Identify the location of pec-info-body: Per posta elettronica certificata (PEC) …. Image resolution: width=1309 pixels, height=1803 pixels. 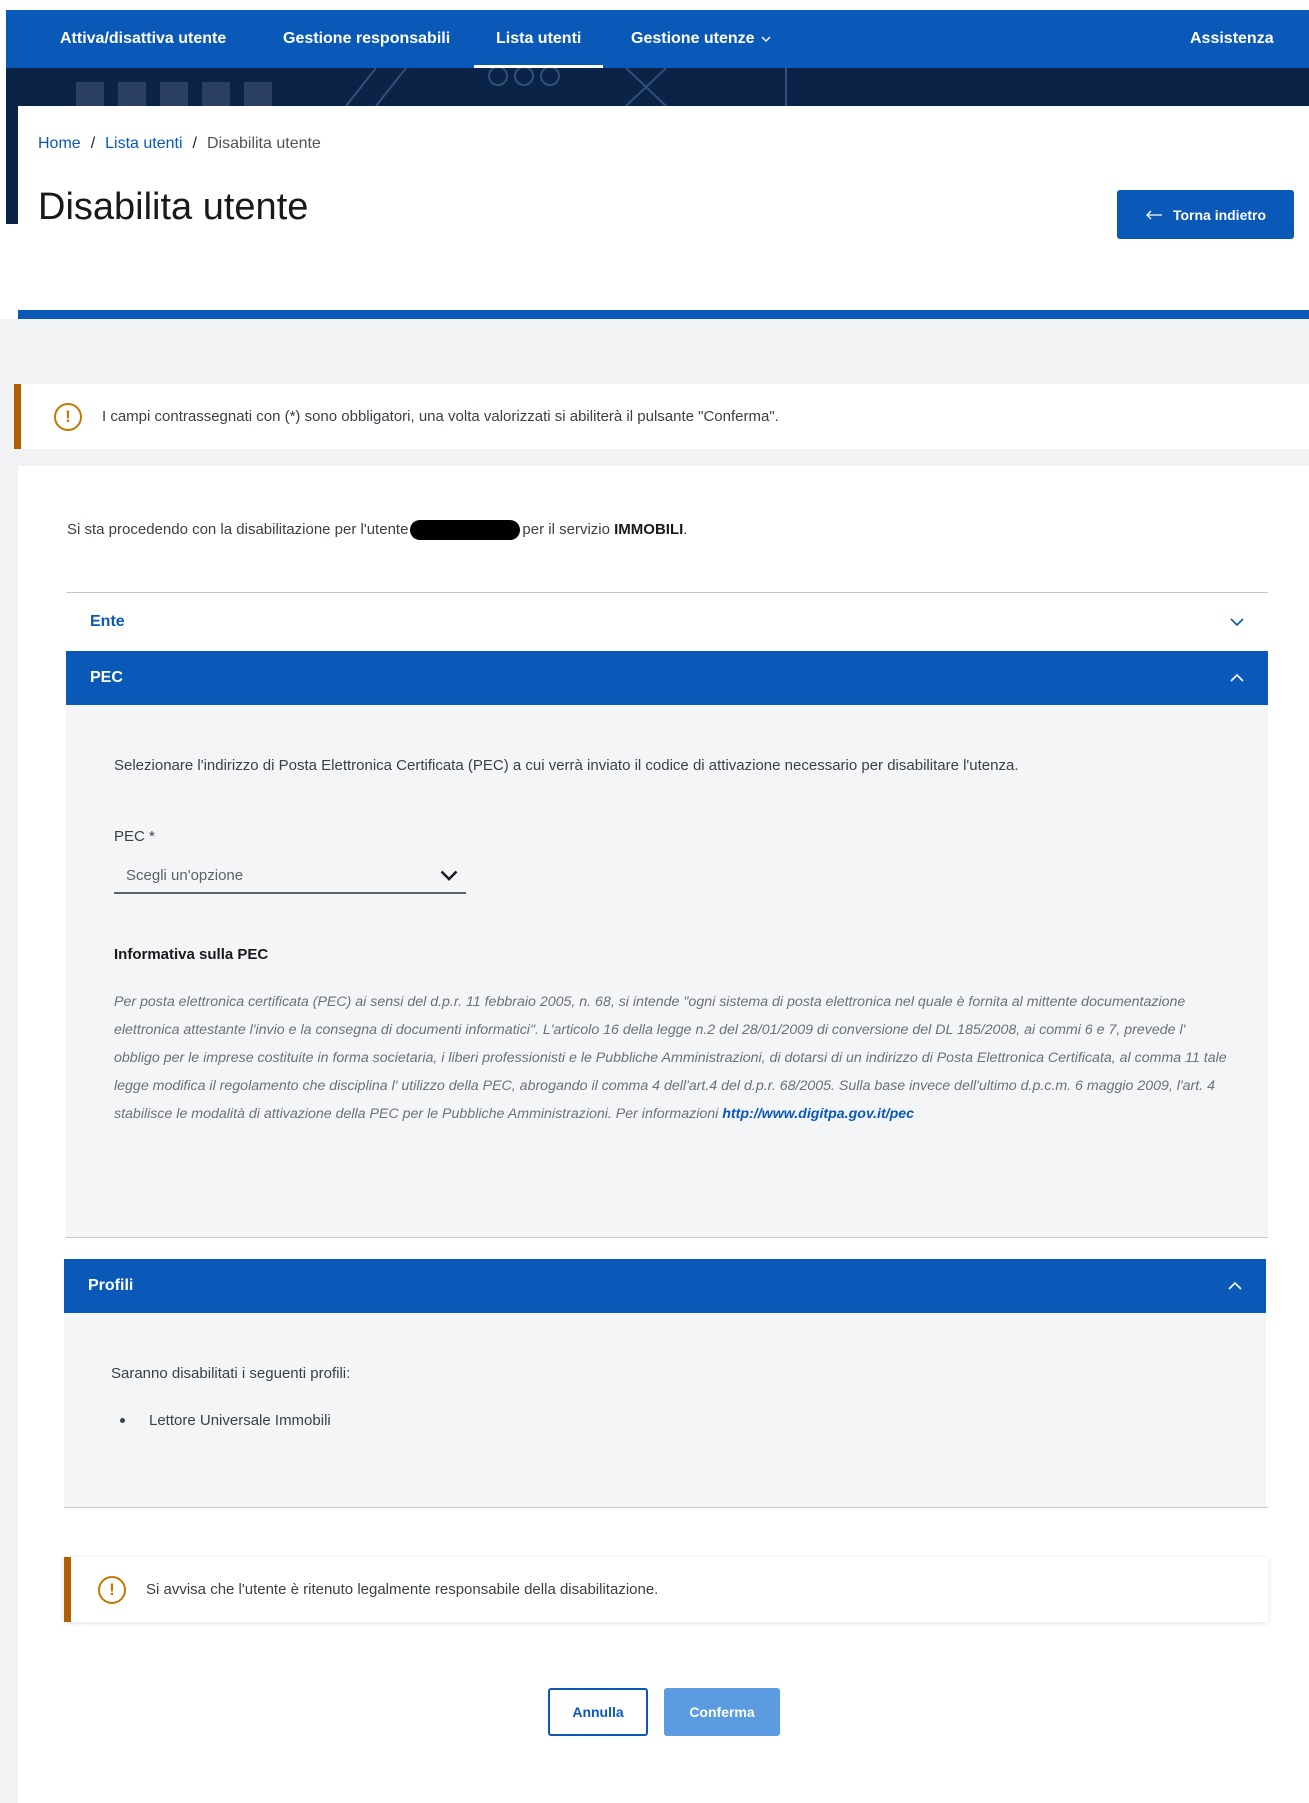
(670, 1058).